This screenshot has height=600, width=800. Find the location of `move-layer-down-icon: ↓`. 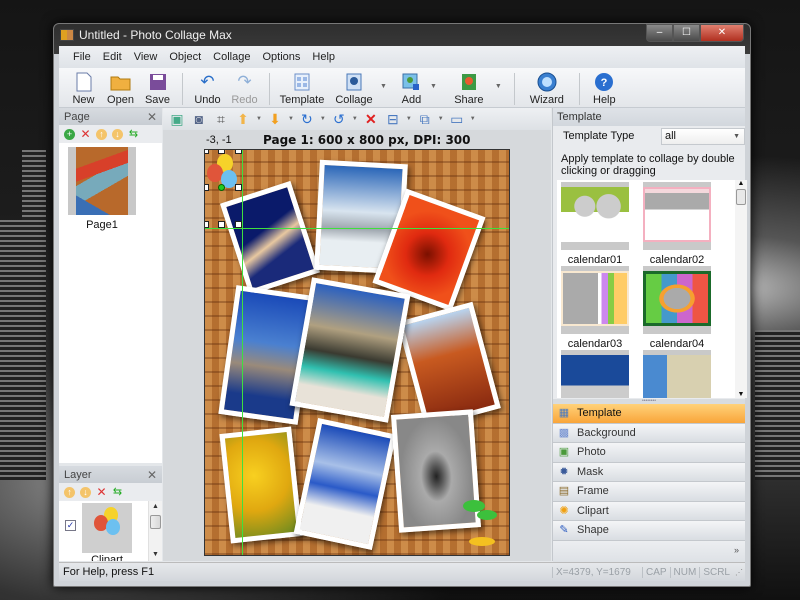

move-layer-down-icon: ↓ is located at coordinates (85, 492).